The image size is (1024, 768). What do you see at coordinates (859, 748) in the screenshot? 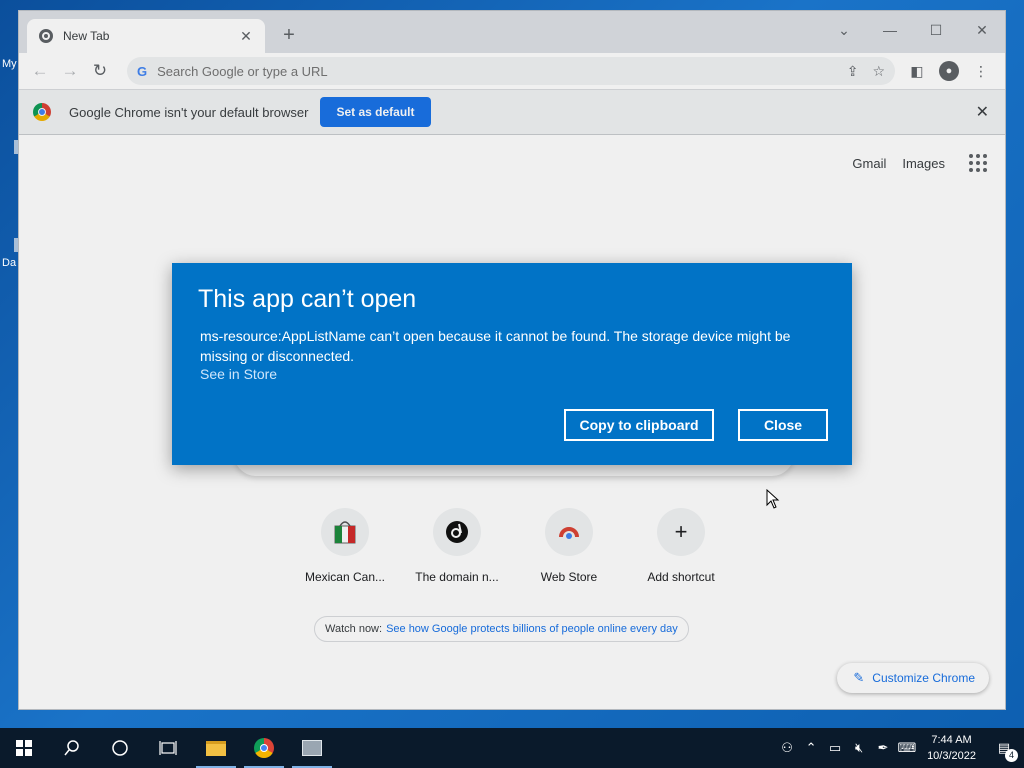
I see `volume-muted-icon: 🔇︎` at bounding box center [859, 748].